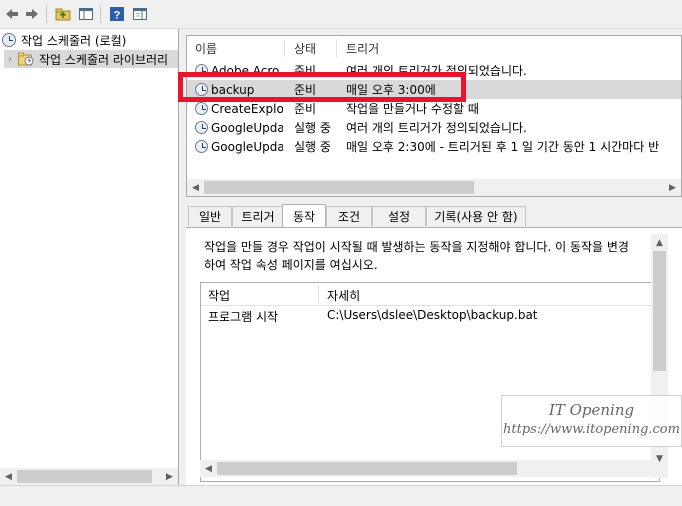 This screenshot has width=682, height=506. I want to click on column-header-status: 상태, so click(305, 48).